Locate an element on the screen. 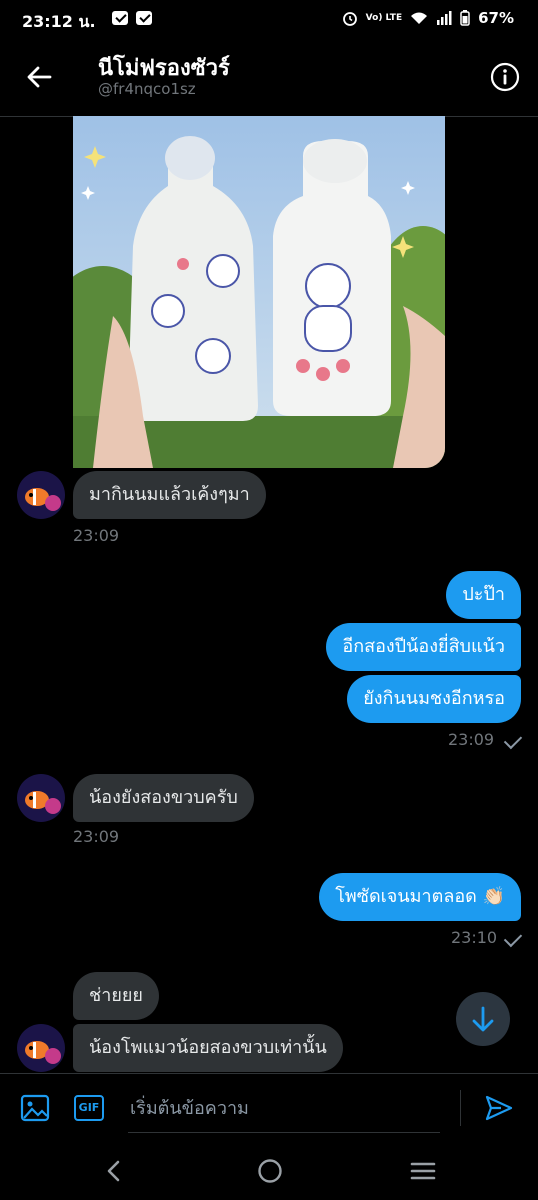  message-bubble-outgoing: โพซัดเจนมาตลอด 👏🏻 is located at coordinates (420, 897).